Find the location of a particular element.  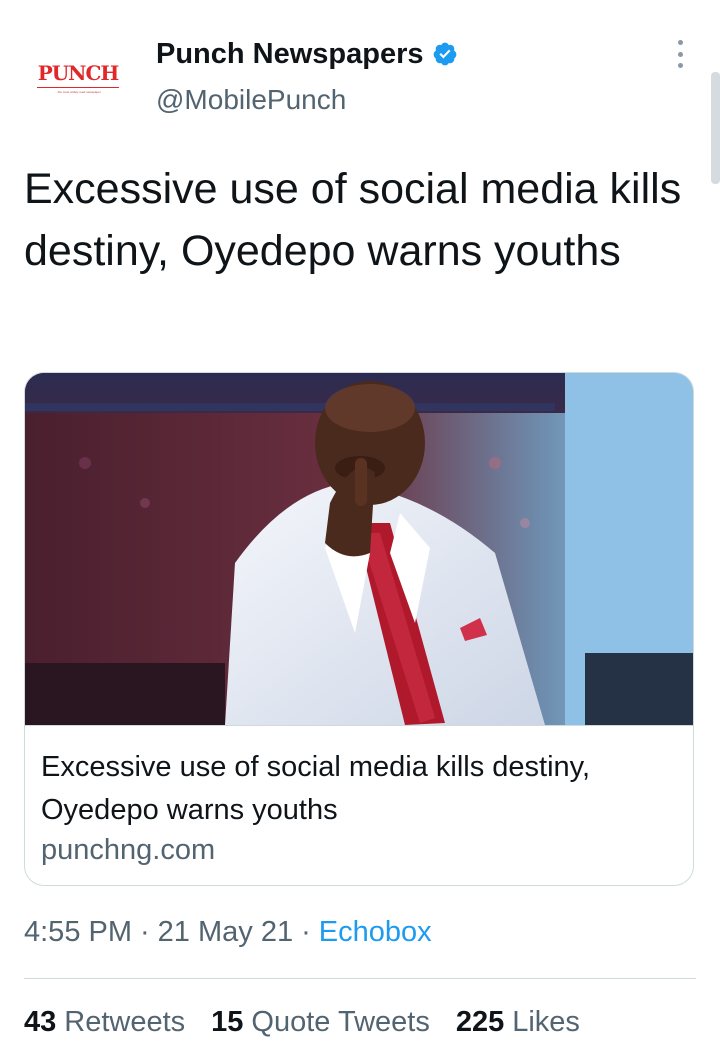

display-name: Punch Newspapers is located at coordinates (290, 54).